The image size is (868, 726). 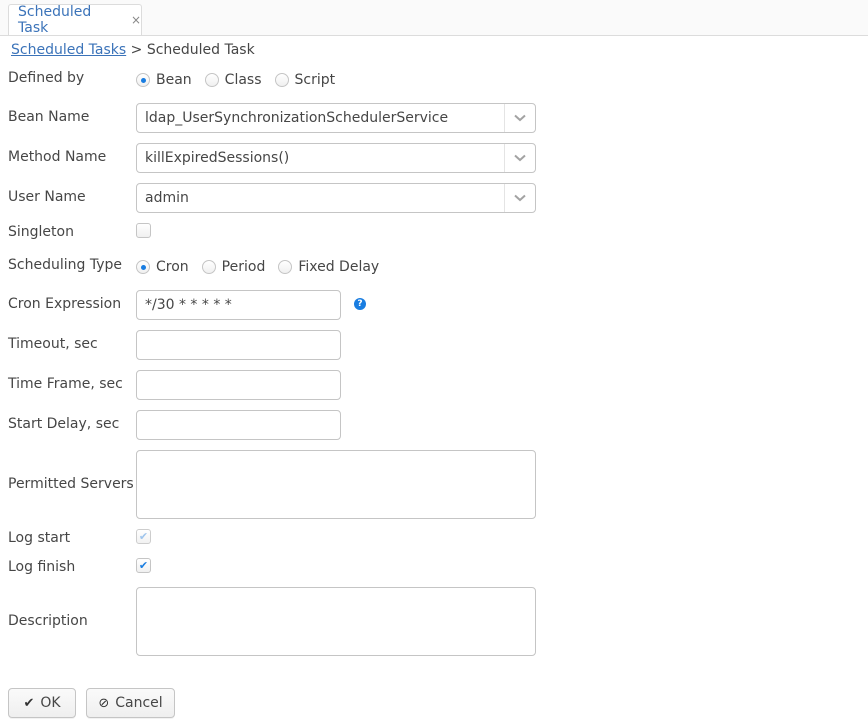 I want to click on radio-bean: Bean, so click(x=164, y=80).